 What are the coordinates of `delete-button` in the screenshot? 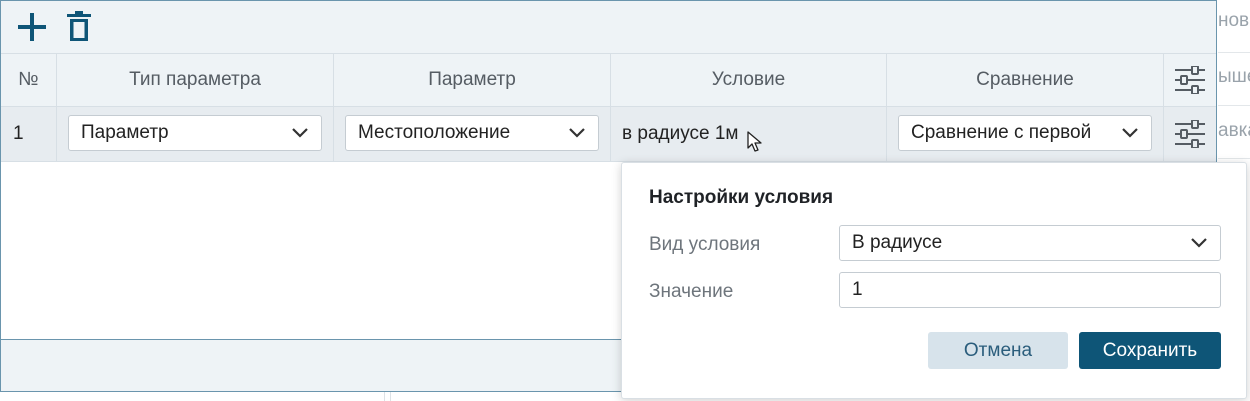 It's located at (79, 27).